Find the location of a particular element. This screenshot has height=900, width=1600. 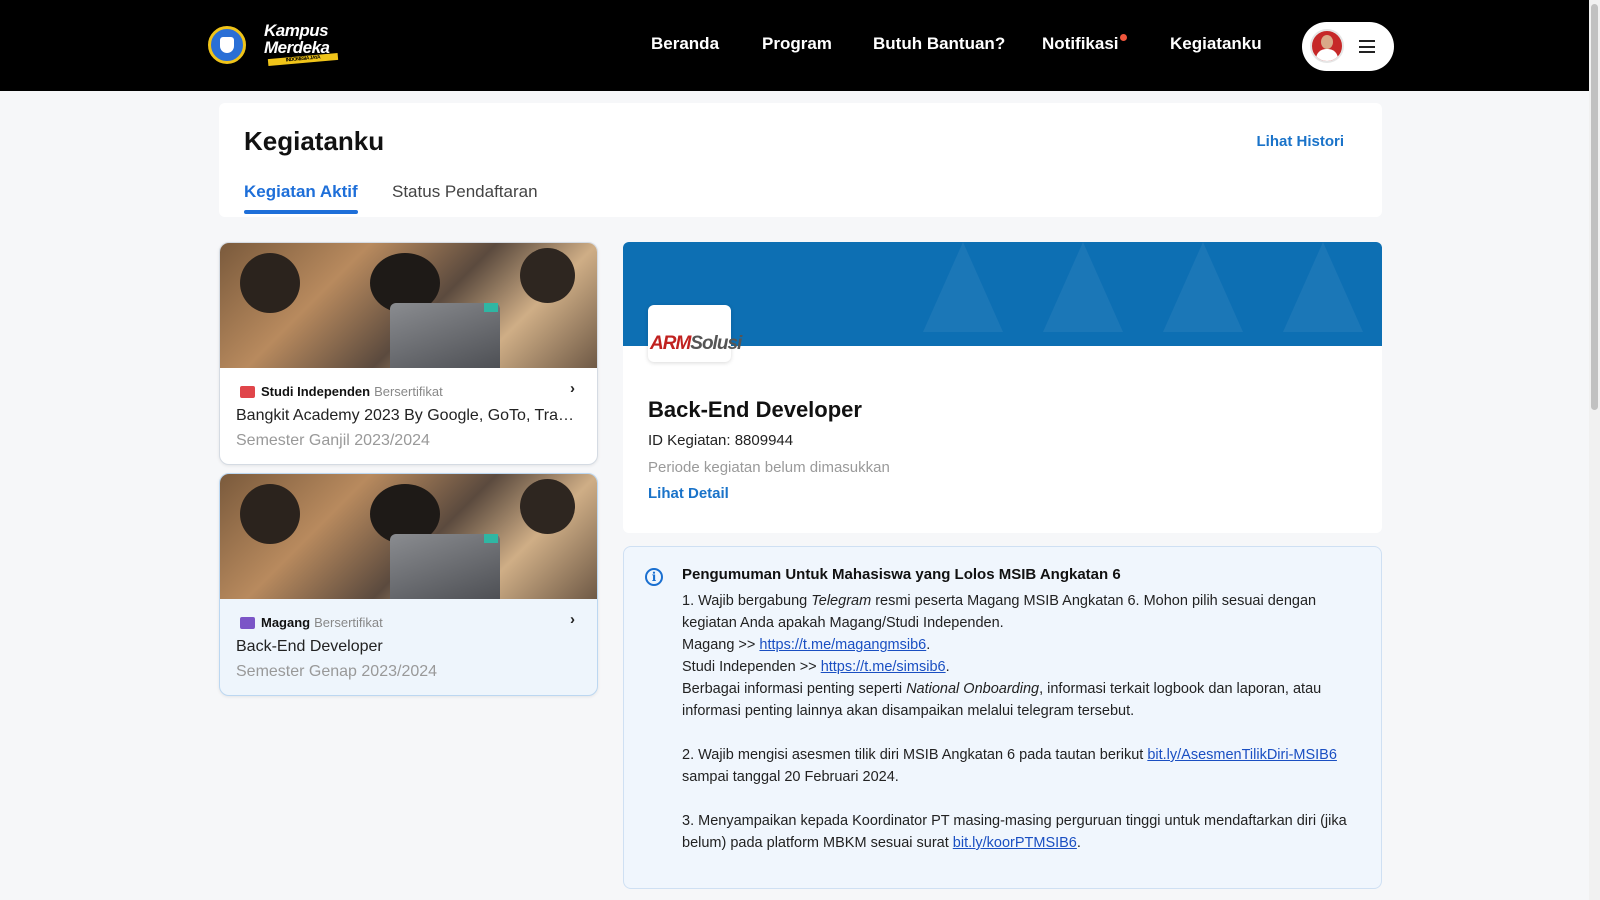

detail-title: Back-End Developer is located at coordinates (755, 409).